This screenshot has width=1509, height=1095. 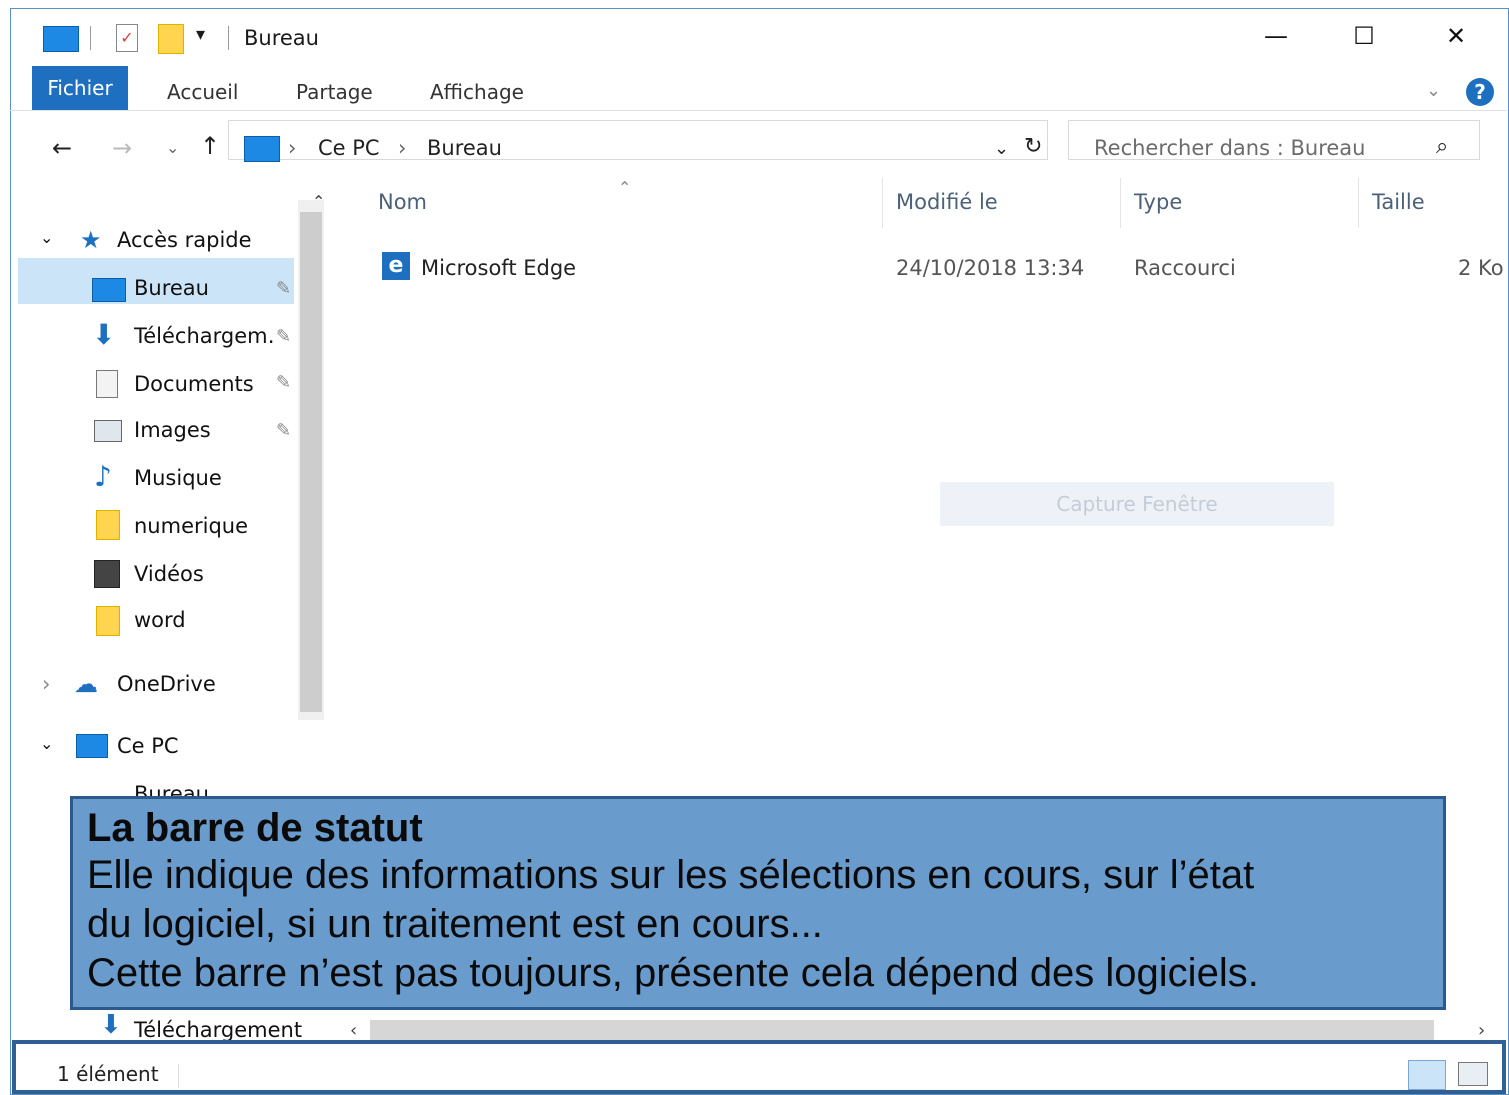 I want to click on breadcrumb-this-pc: Ce PC, so click(x=349, y=148).